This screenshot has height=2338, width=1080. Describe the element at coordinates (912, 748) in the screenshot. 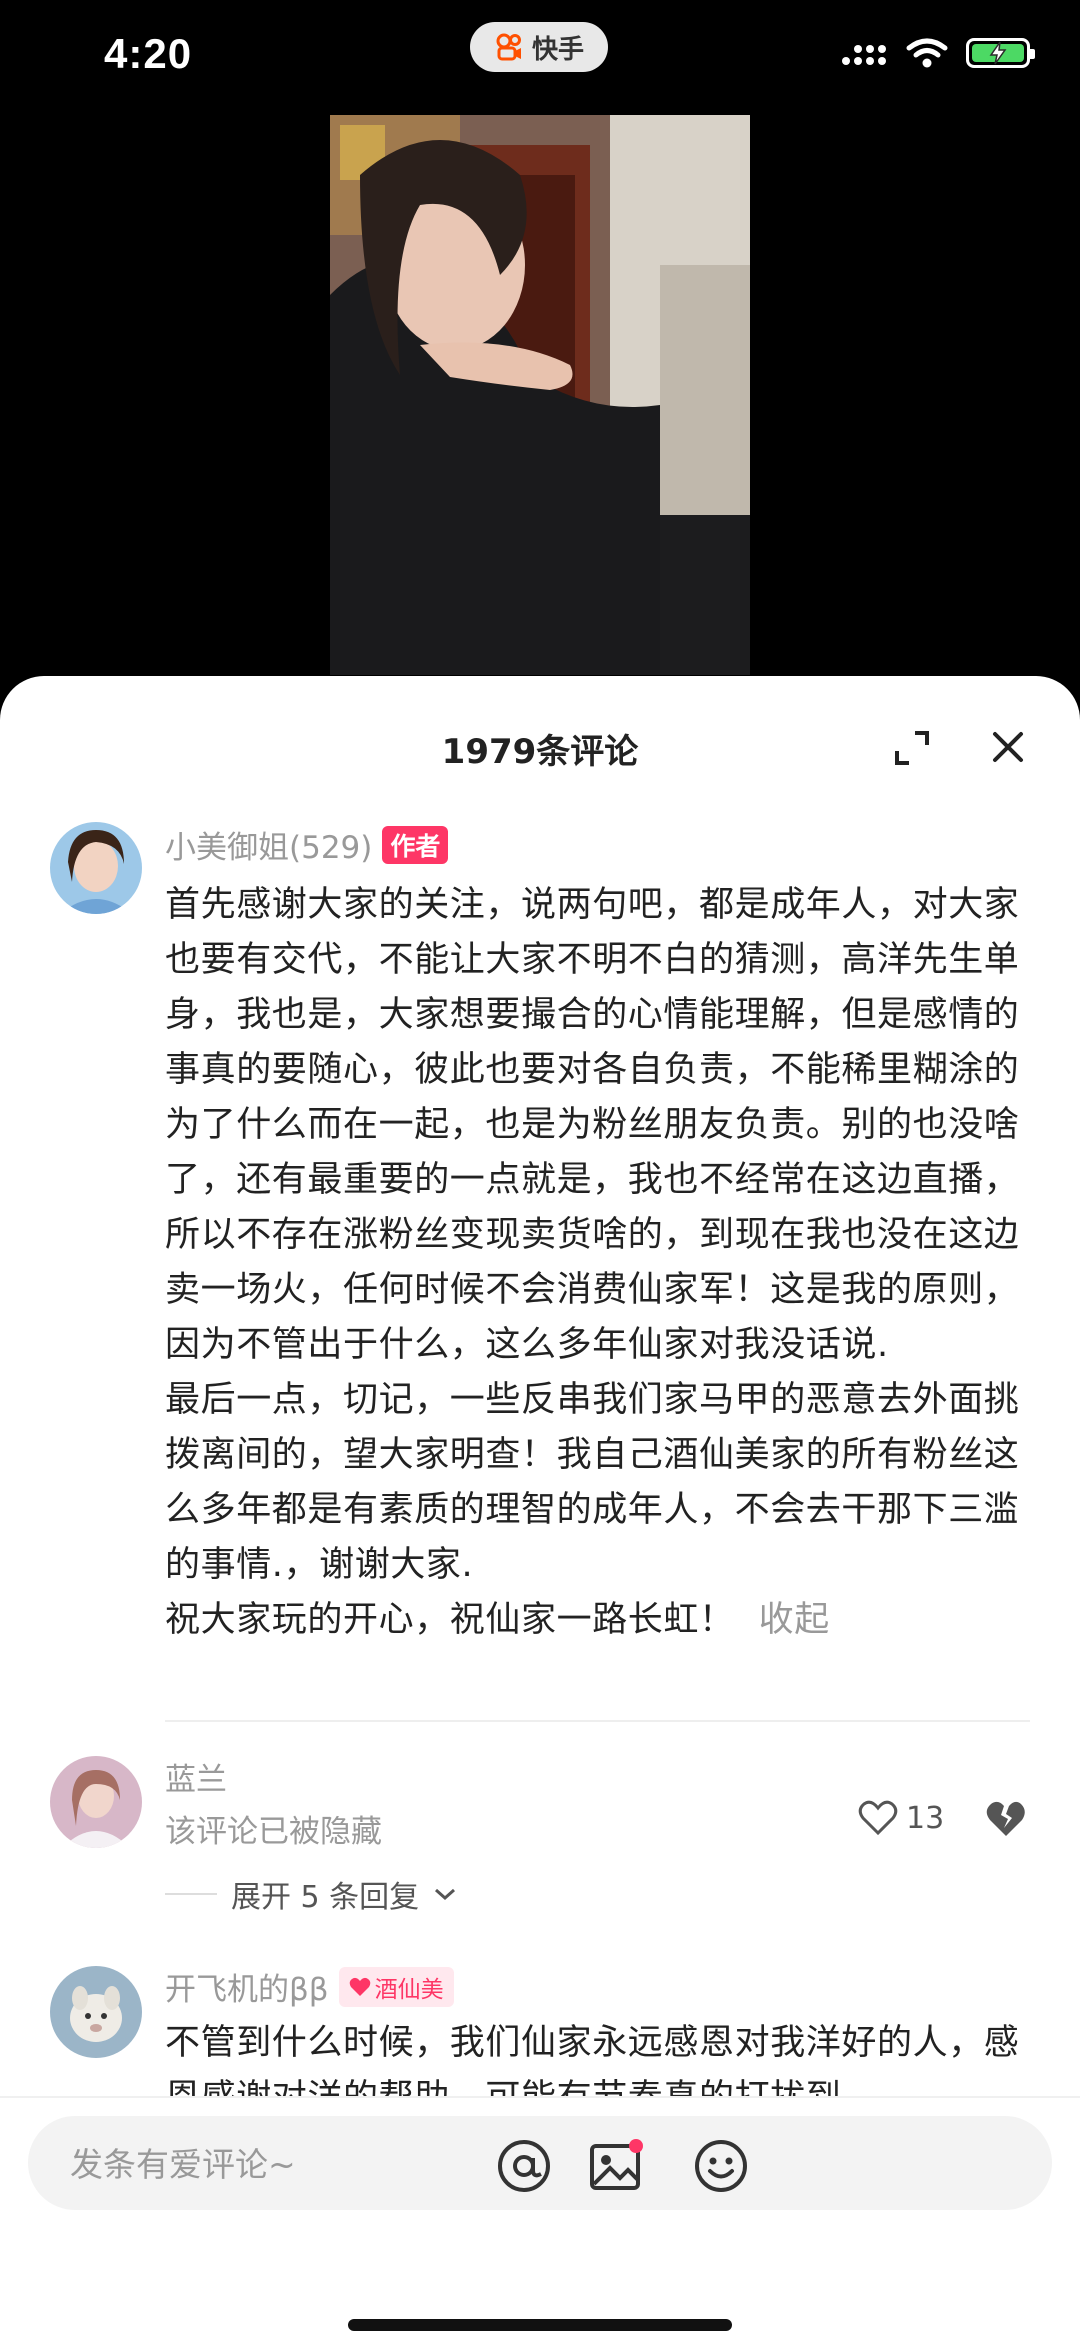

I see `expand-icon` at that location.